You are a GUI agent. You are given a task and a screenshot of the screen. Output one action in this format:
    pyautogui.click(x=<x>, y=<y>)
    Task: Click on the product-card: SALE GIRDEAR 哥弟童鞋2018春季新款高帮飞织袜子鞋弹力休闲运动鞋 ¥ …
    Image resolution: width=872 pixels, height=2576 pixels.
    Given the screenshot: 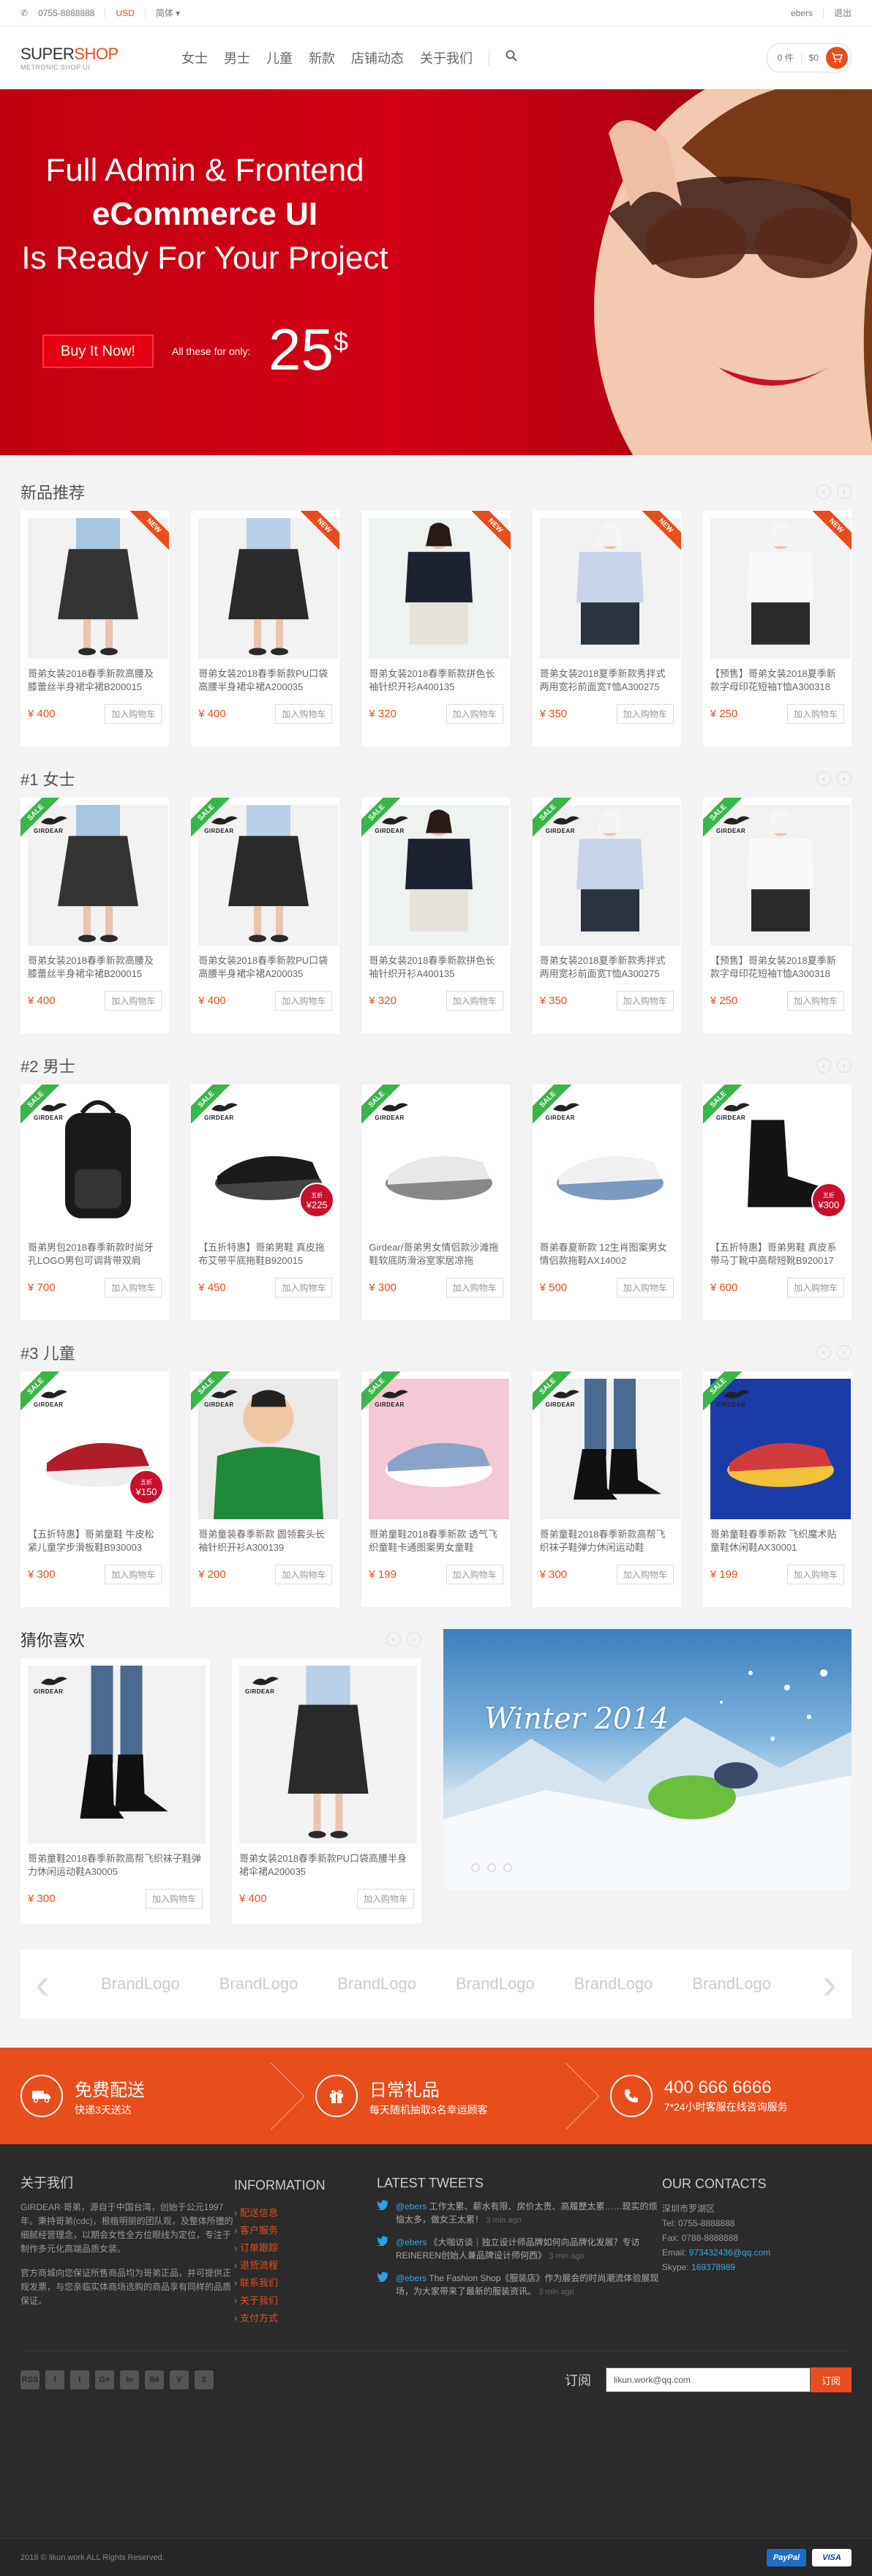 What is the action you would take?
    pyautogui.click(x=607, y=1489)
    